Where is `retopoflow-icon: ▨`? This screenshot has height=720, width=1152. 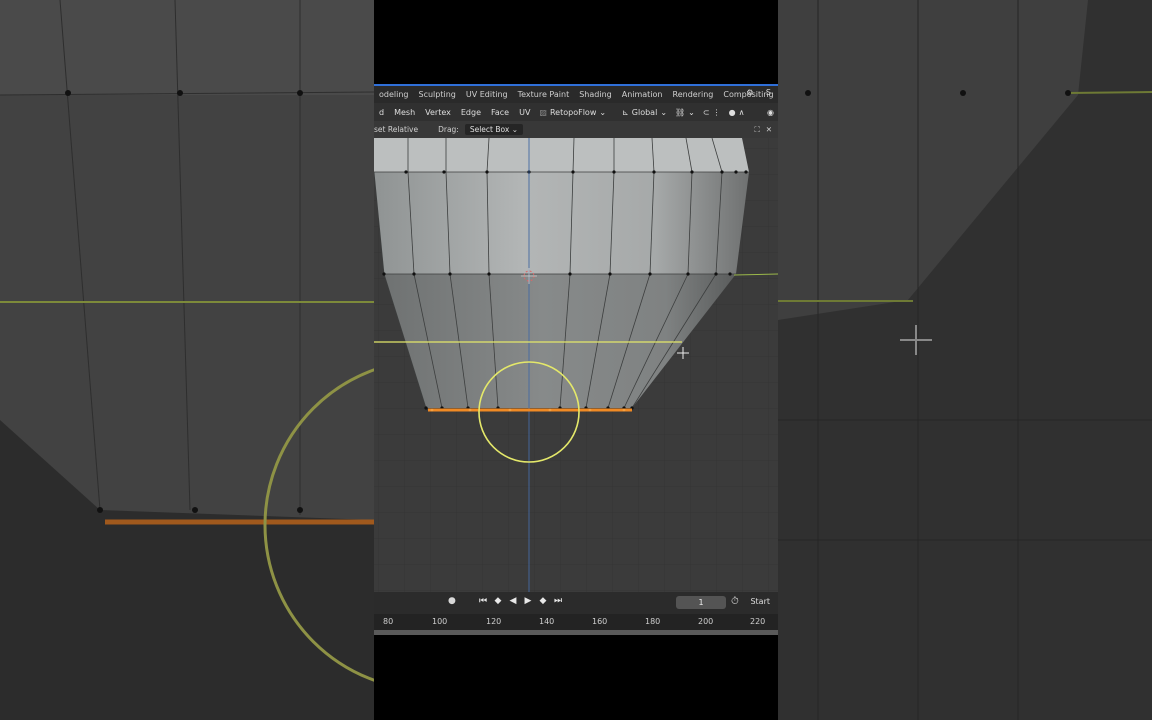
retopoflow-icon: ▨ is located at coordinates (543, 112).